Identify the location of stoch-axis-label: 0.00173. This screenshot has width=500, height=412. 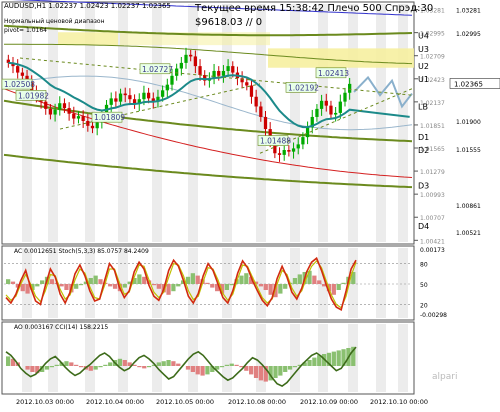
(432, 250).